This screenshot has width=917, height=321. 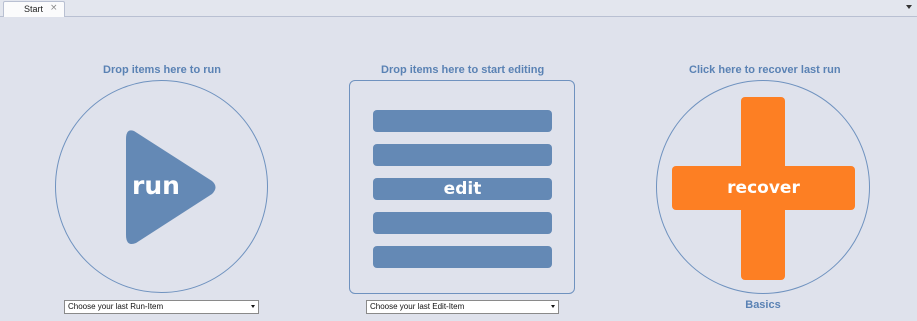 I want to click on edit-item-select-value: Choose your last Edit-Item, so click(x=417, y=306).